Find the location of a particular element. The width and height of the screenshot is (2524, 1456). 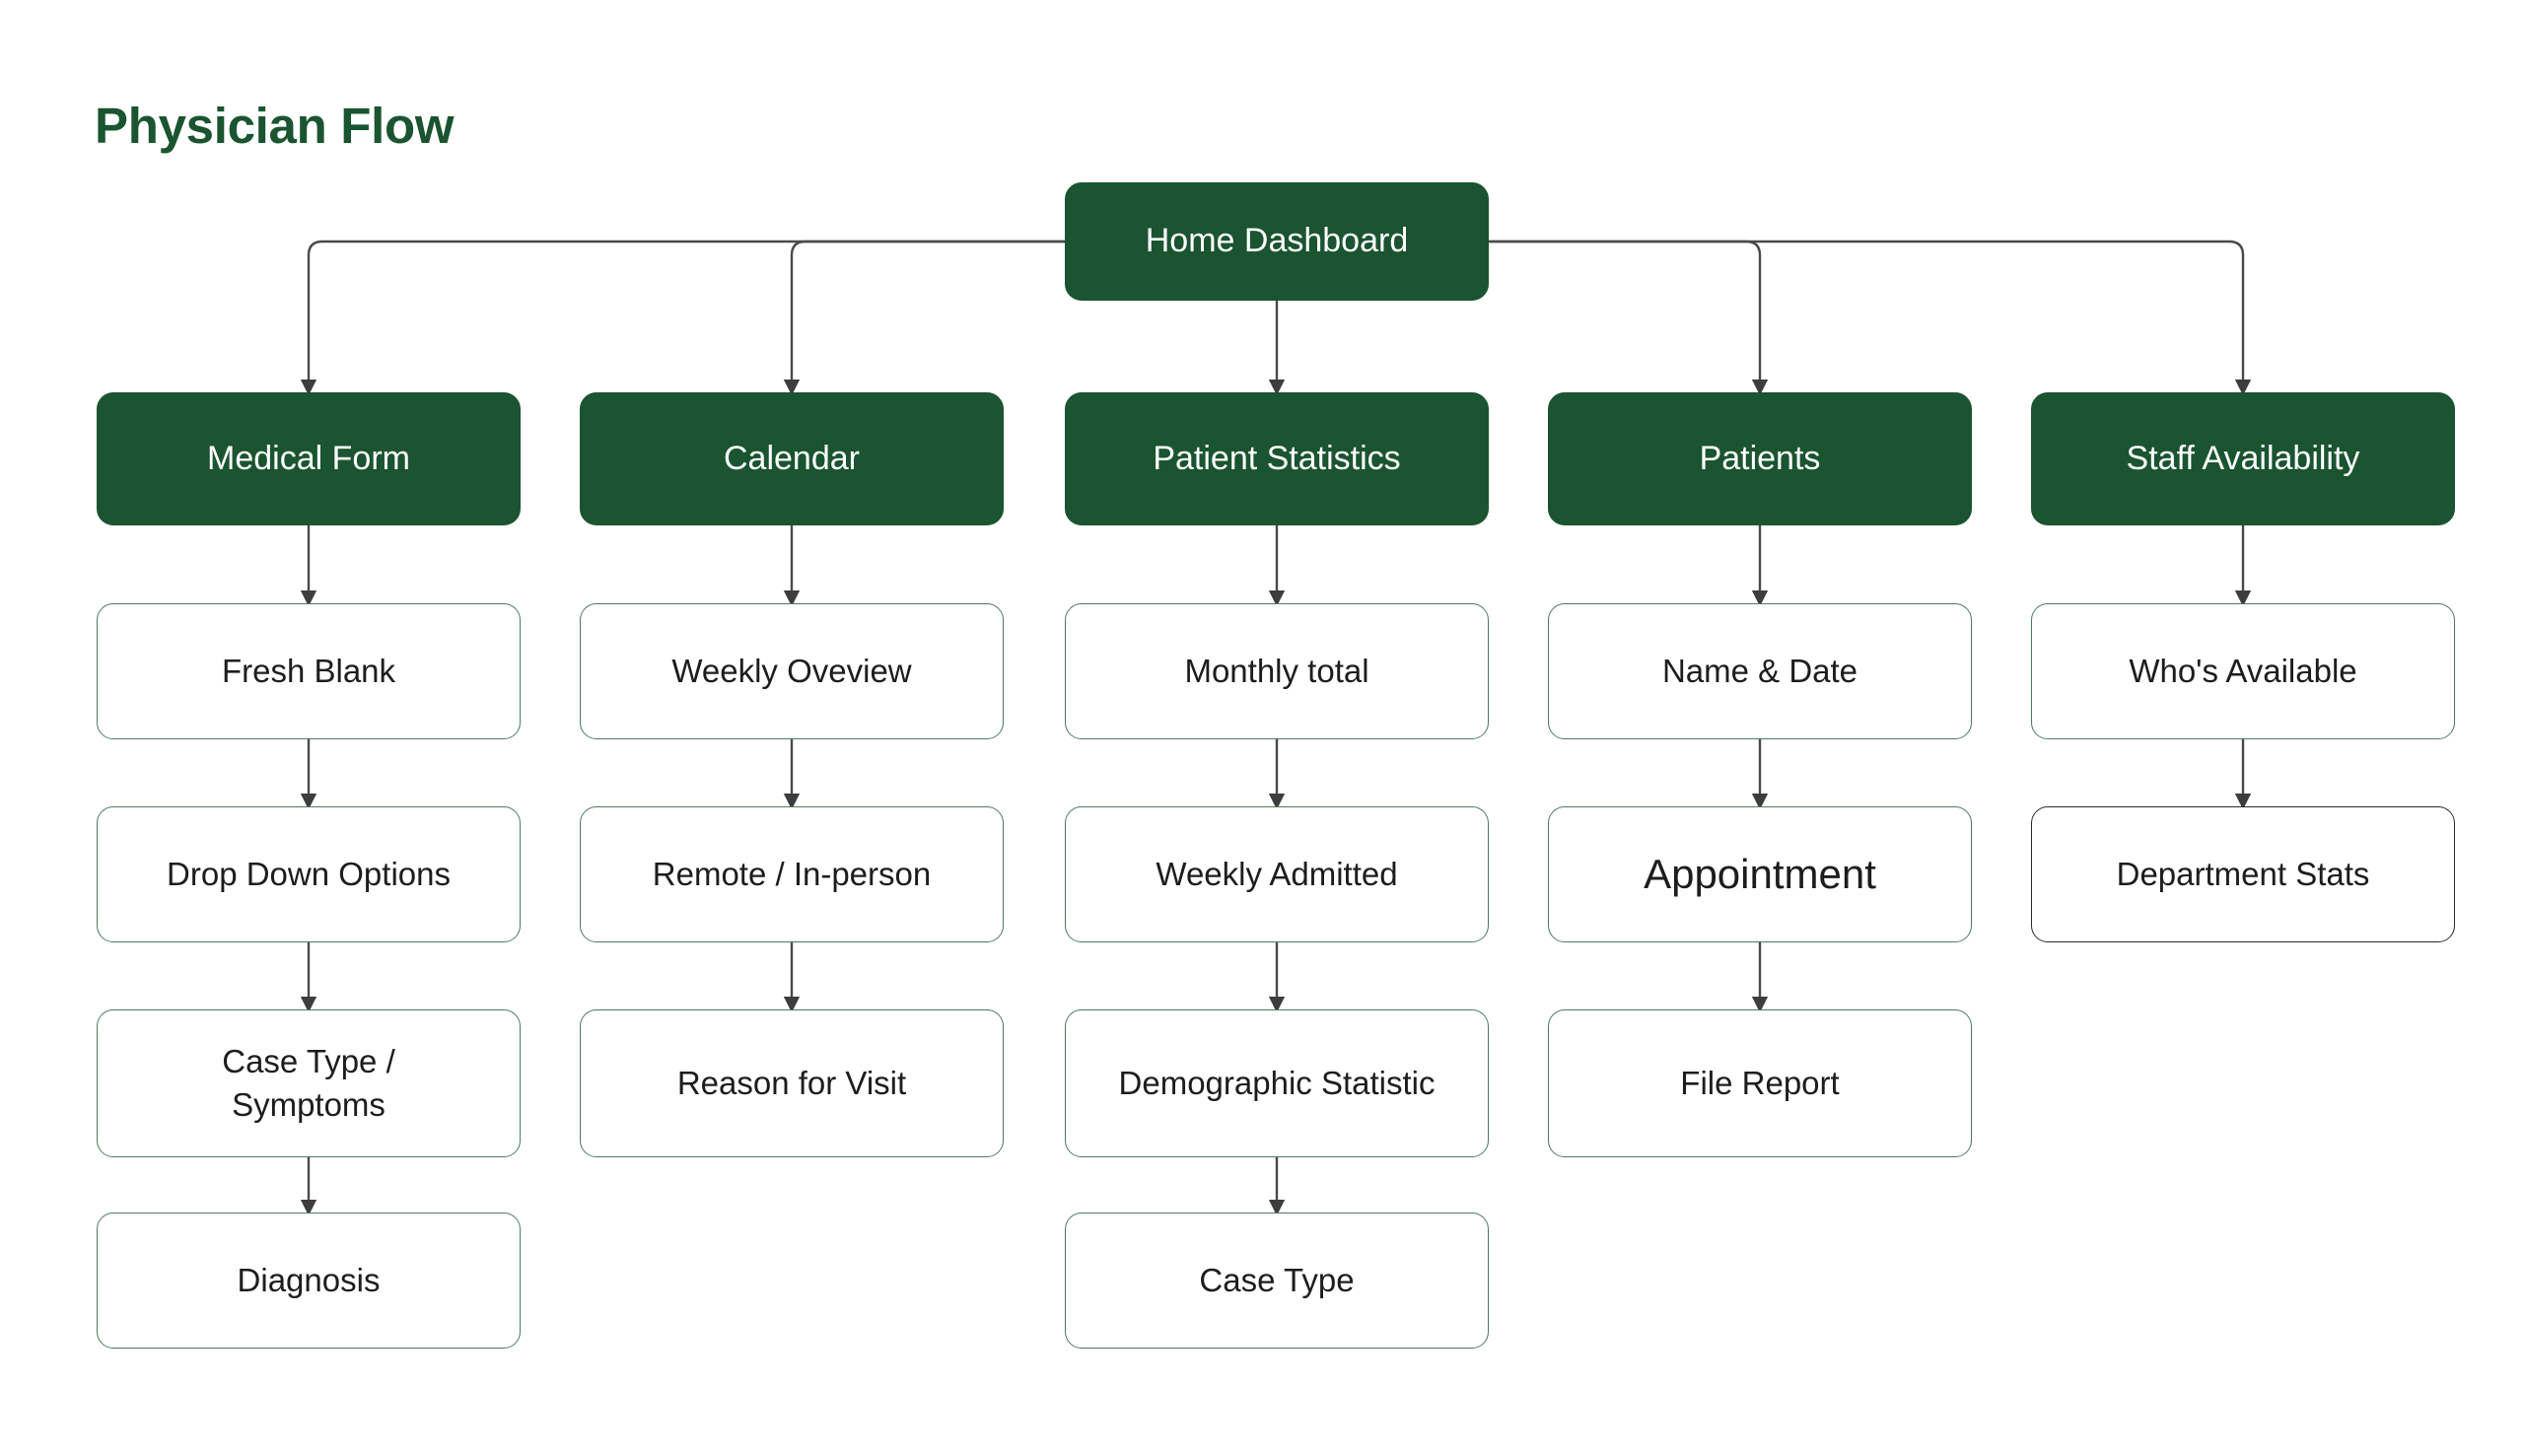

node-weekly-oveview: Weekly Oveview is located at coordinates (792, 671).